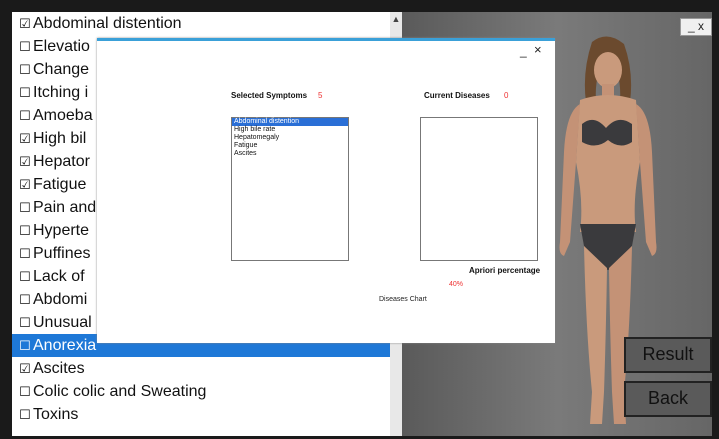 This screenshot has height=439, width=719. What do you see at coordinates (457, 95) in the screenshot?
I see `current-diseases-label: Current Diseases` at bounding box center [457, 95].